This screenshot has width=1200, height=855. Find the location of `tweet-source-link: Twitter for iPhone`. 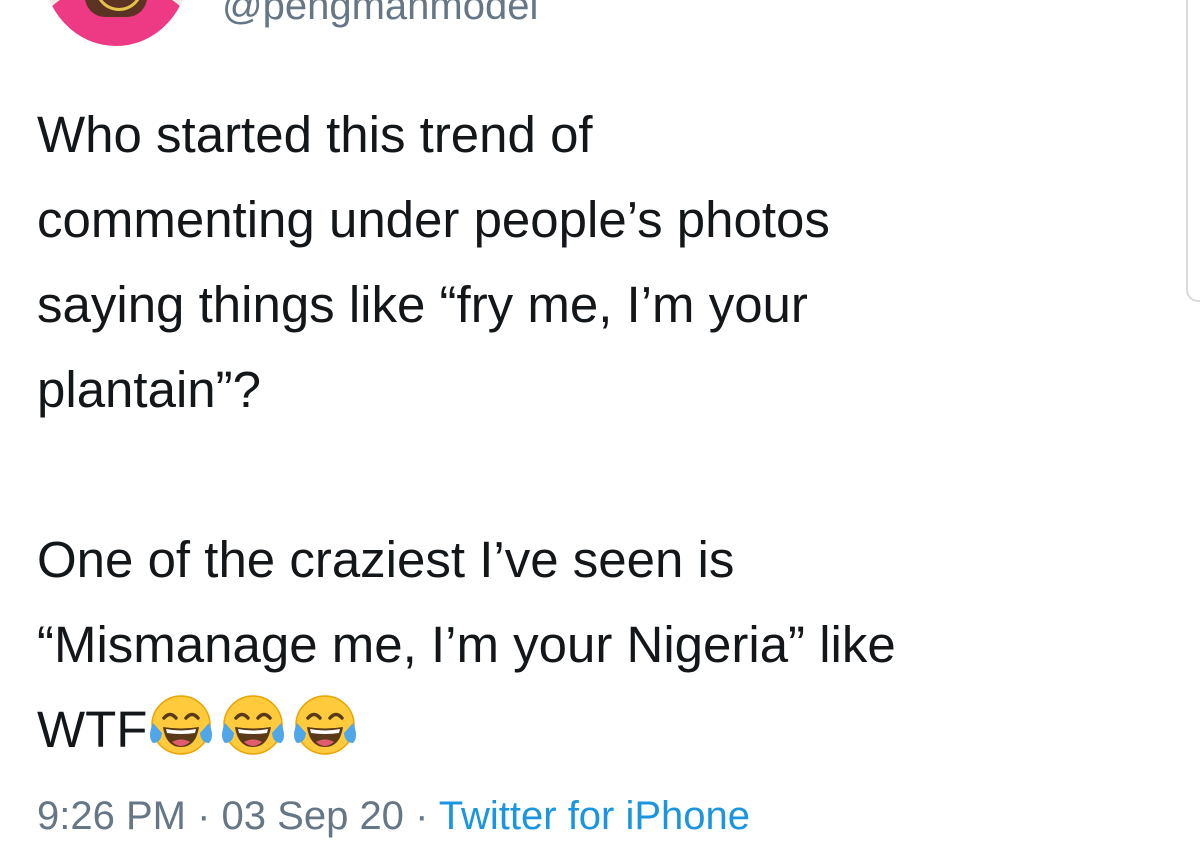

tweet-source-link: Twitter for iPhone is located at coordinates (594, 816).